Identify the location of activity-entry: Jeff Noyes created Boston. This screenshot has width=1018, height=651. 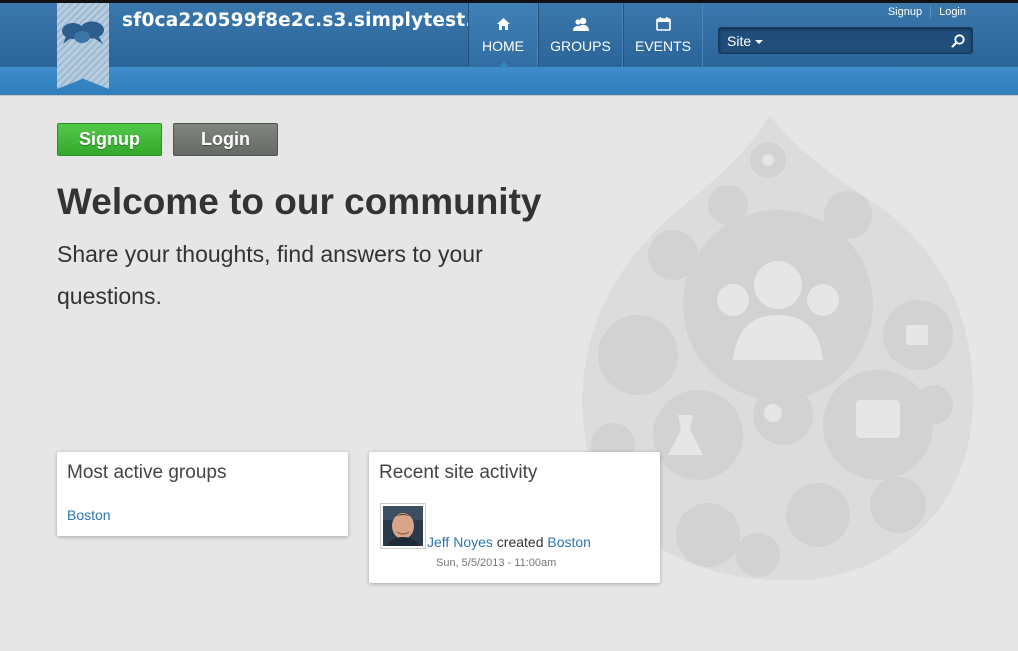
(509, 542).